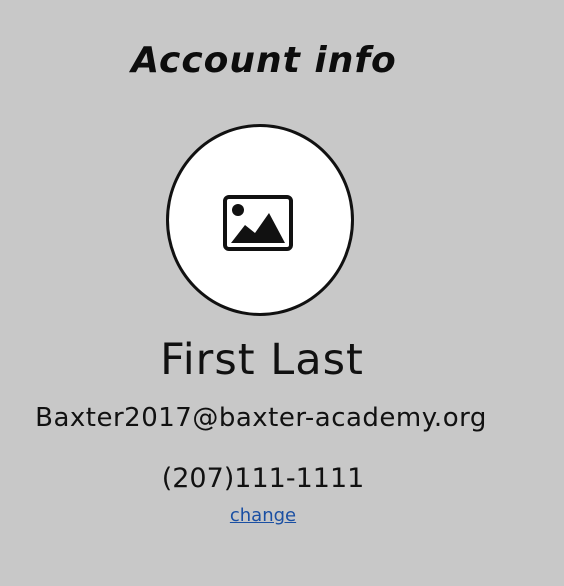 The width and height of the screenshot is (564, 586). I want to click on image-placeholder-icon, so click(258, 223).